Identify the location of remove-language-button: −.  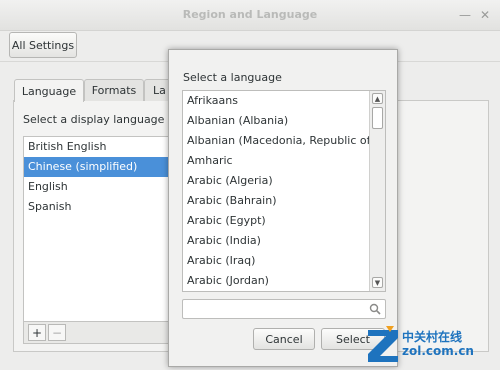
(57, 332).